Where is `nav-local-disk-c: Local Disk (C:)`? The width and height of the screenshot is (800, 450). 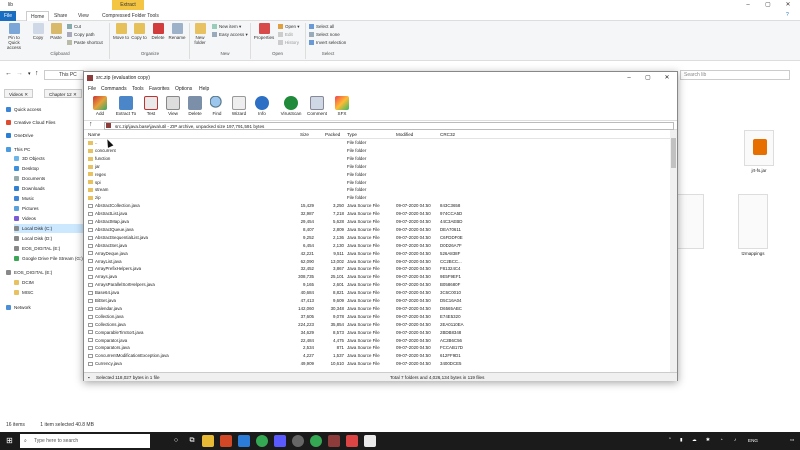
nav-local-disk-c: Local Disk (C:) is located at coordinates (49, 228).